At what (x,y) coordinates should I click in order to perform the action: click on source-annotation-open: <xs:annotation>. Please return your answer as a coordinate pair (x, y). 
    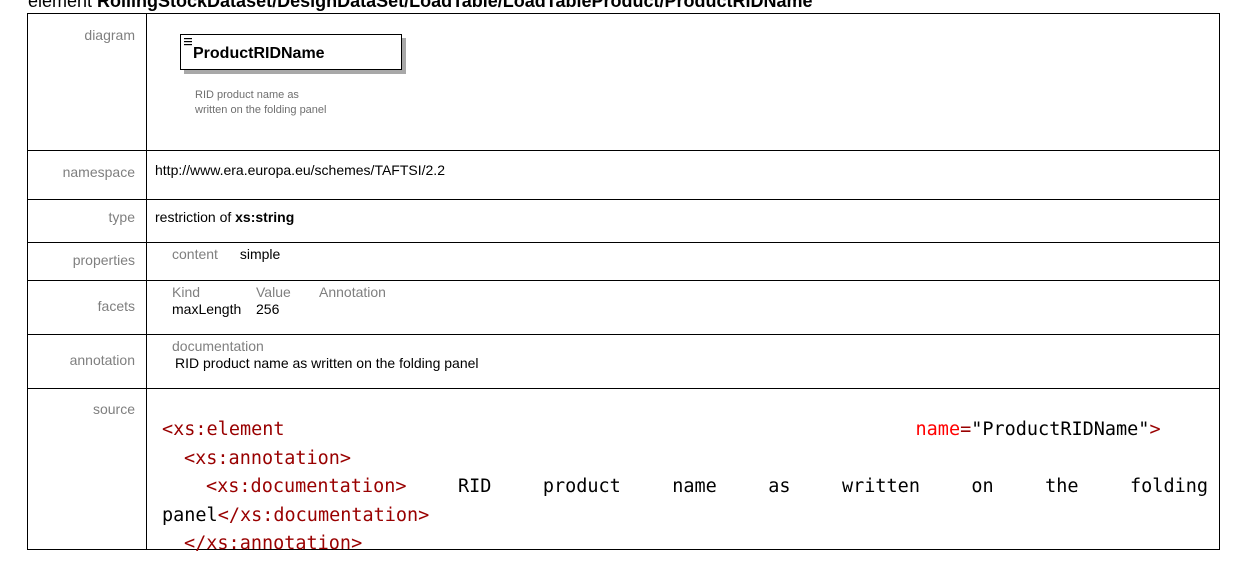
    Looking at the image, I should click on (268, 458).